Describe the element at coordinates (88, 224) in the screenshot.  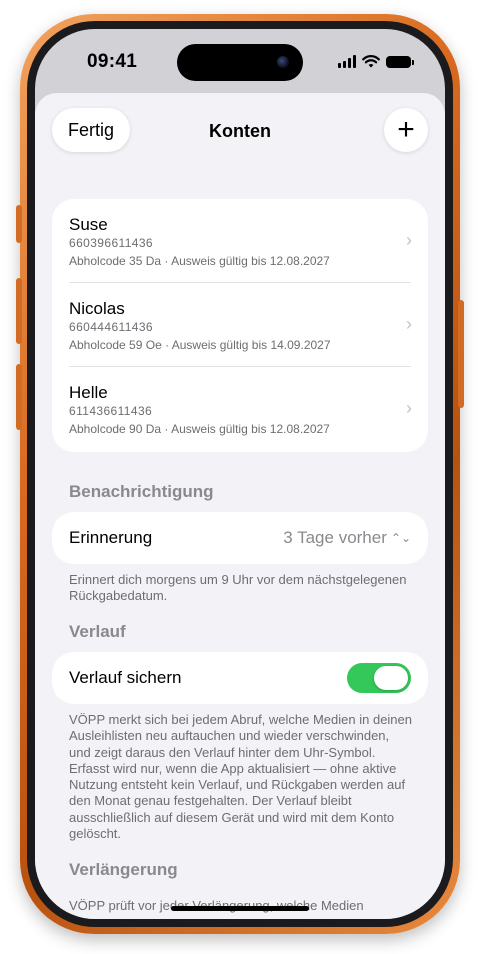
I see `account-name: Suse` at that location.